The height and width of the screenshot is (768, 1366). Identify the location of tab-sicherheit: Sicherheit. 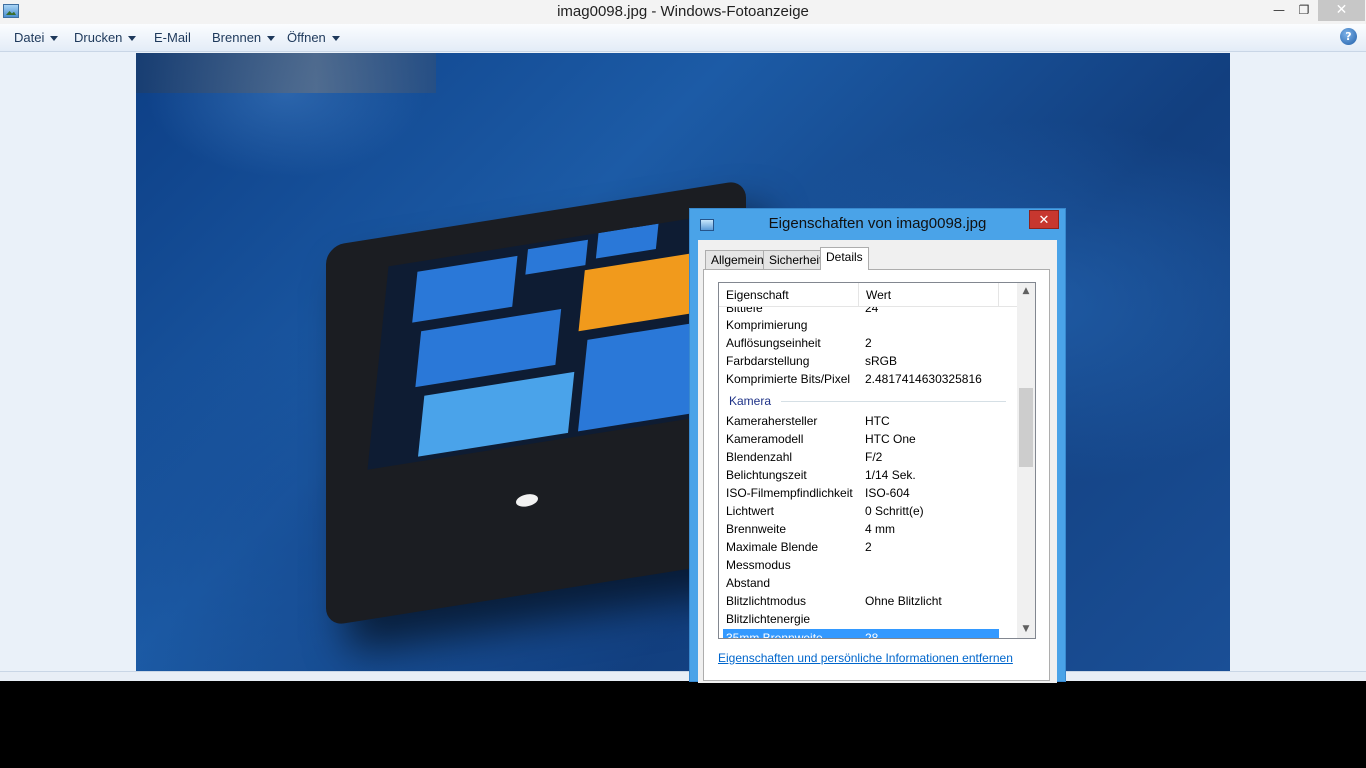
(796, 259).